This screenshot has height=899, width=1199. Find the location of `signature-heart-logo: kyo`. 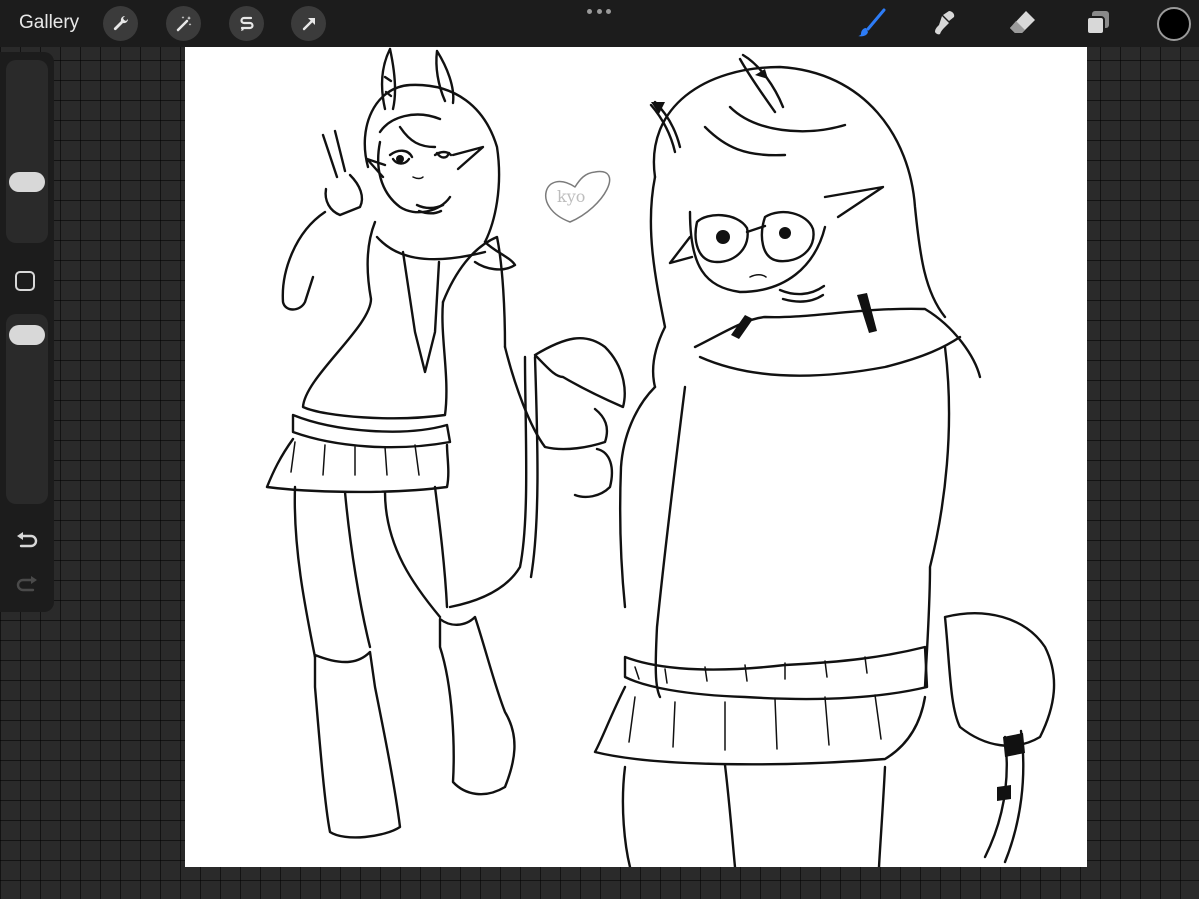

signature-heart-logo: kyo is located at coordinates (578, 196).